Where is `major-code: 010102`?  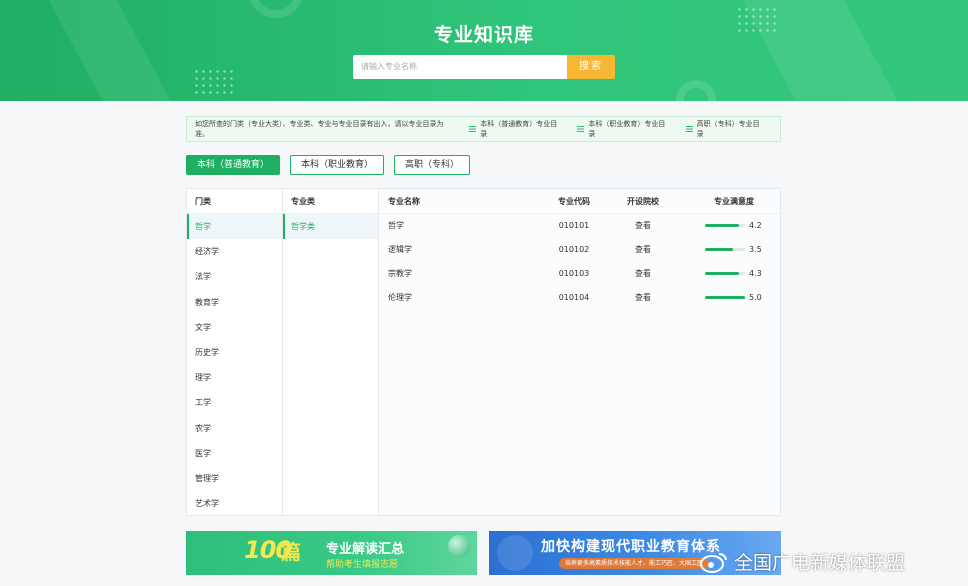
major-code: 010102 is located at coordinates (574, 249).